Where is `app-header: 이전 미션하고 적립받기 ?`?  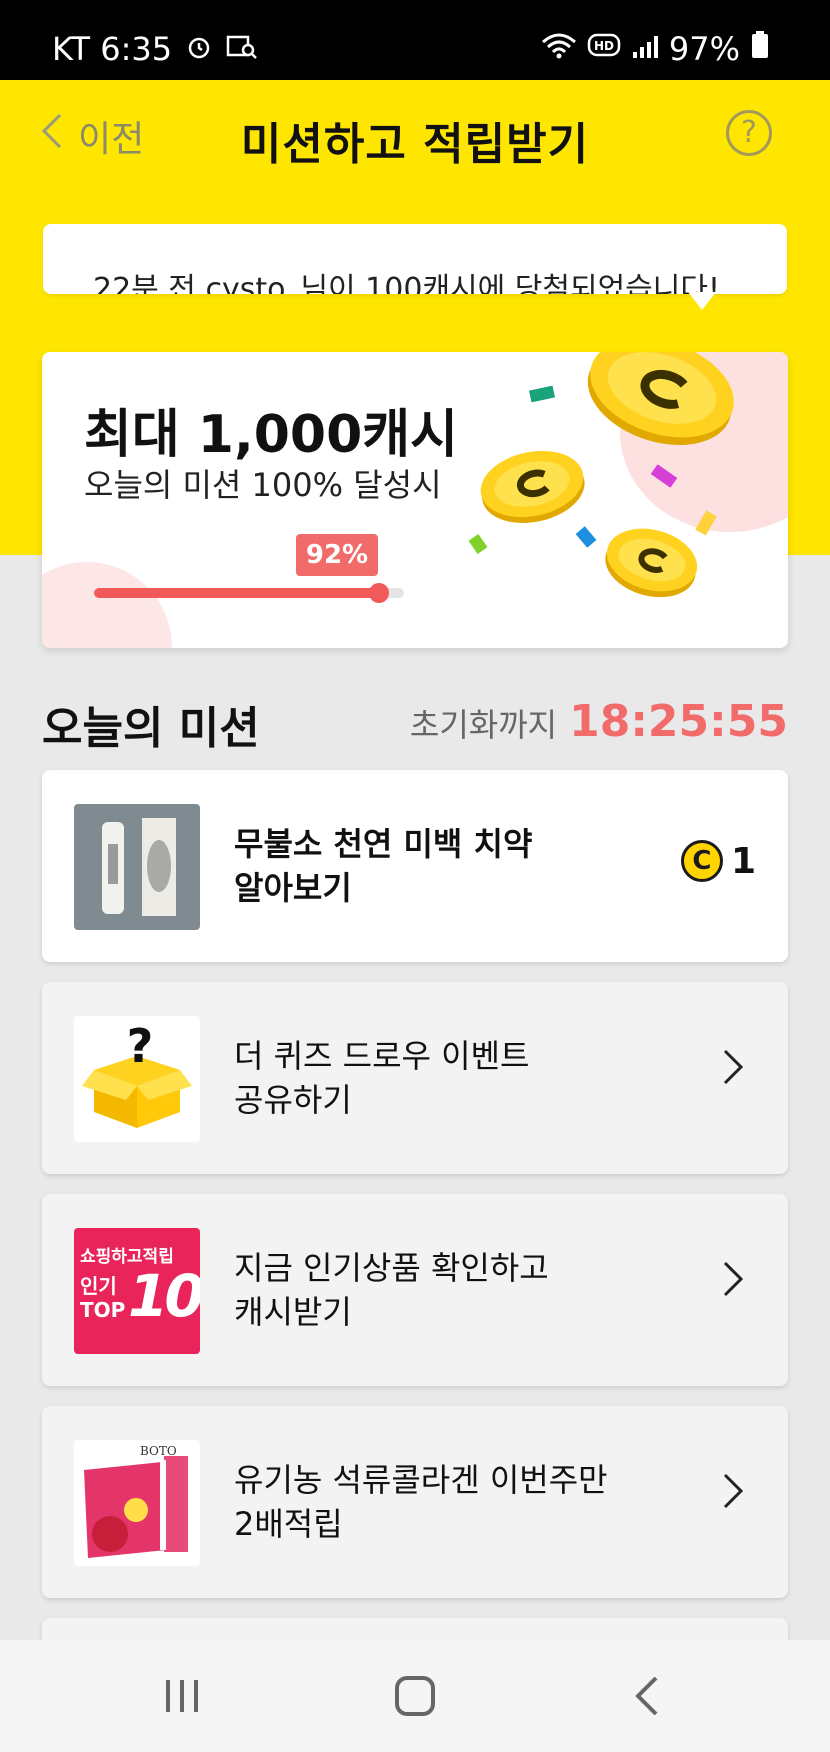 app-header: 이전 미션하고 적립받기 ? is located at coordinates (415, 136).